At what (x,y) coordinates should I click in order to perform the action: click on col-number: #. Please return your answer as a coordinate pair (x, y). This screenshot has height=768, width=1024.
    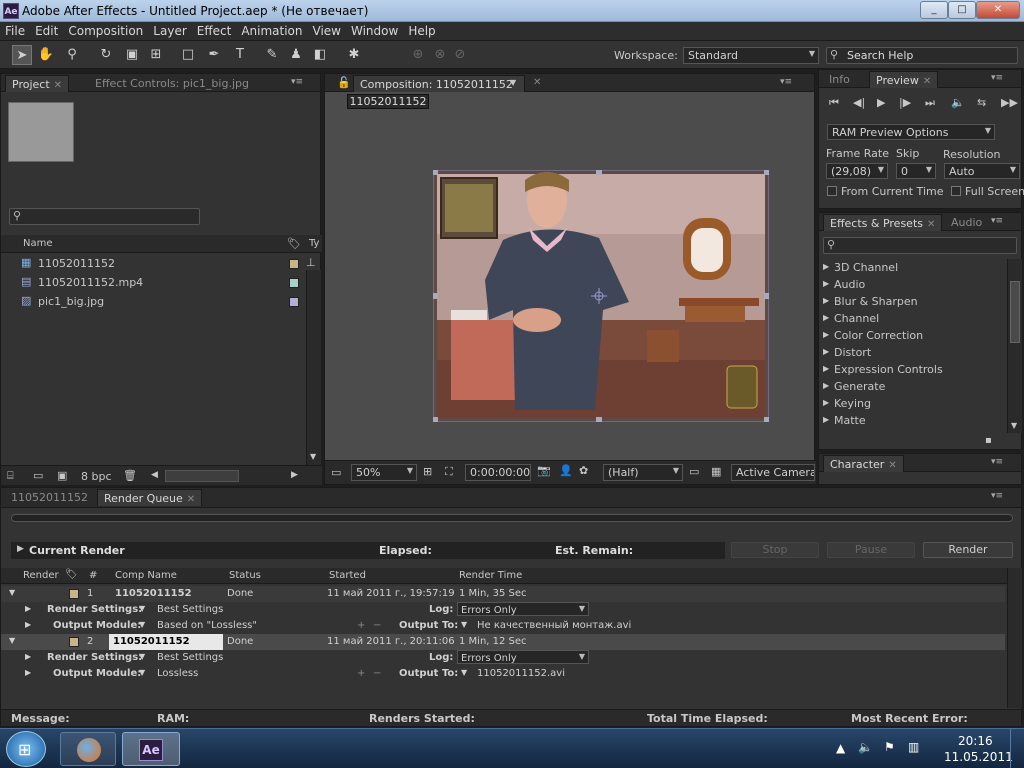
    Looking at the image, I should click on (93, 575).